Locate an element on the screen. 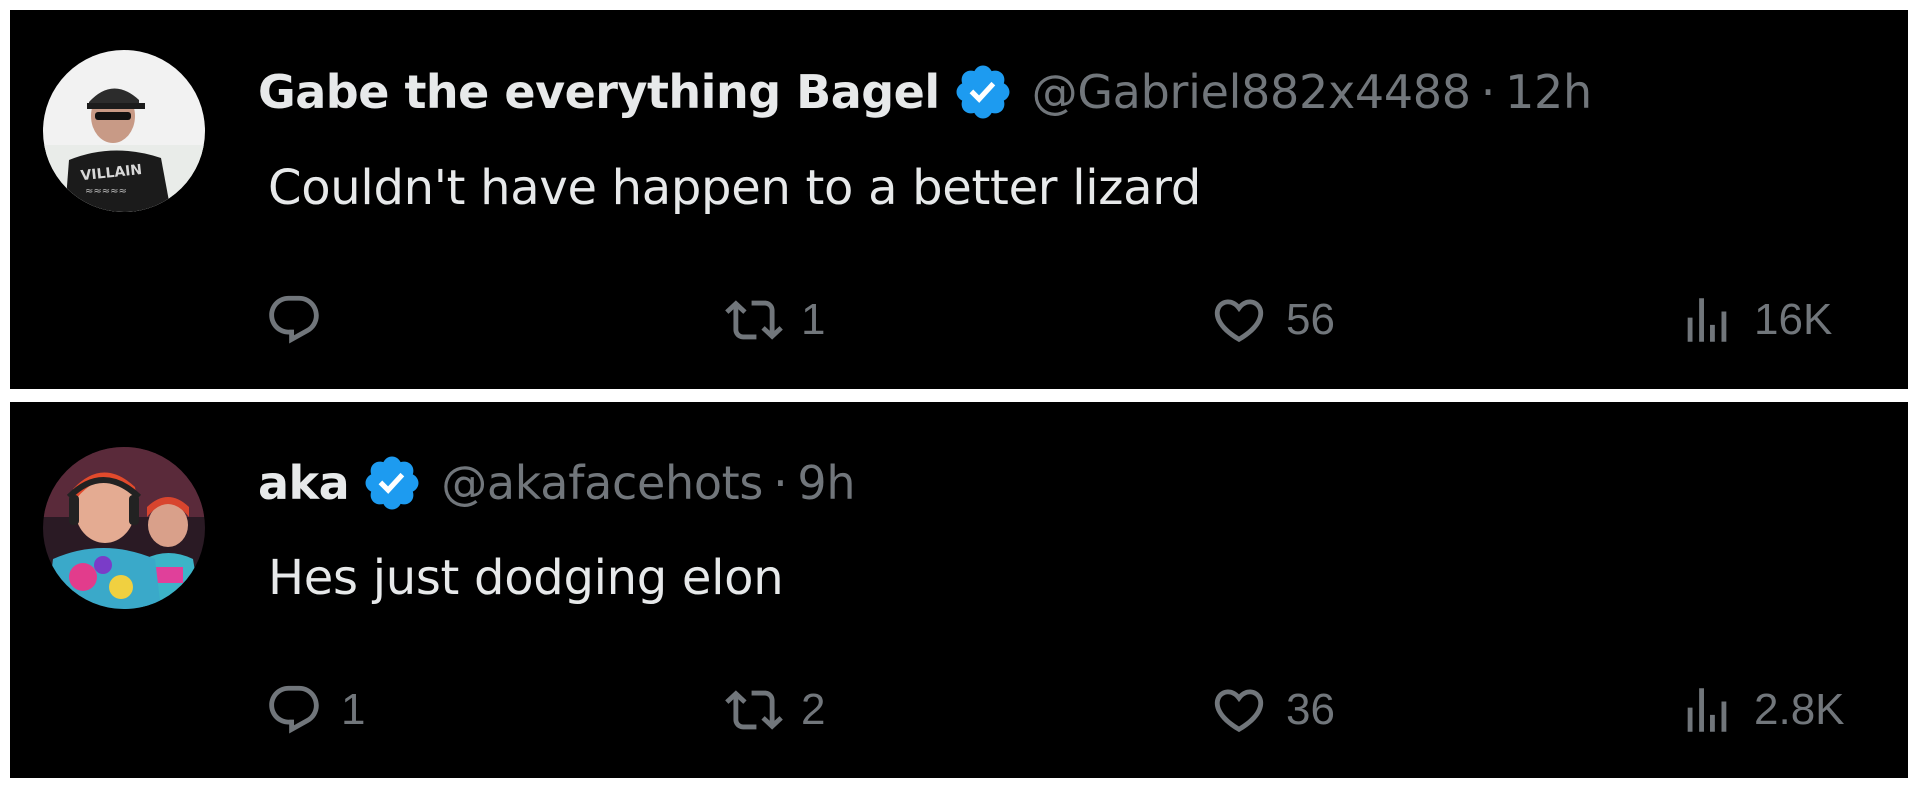 The image size is (1920, 789). tweet-text: Couldn't have happen to a better lizard is located at coordinates (735, 188).